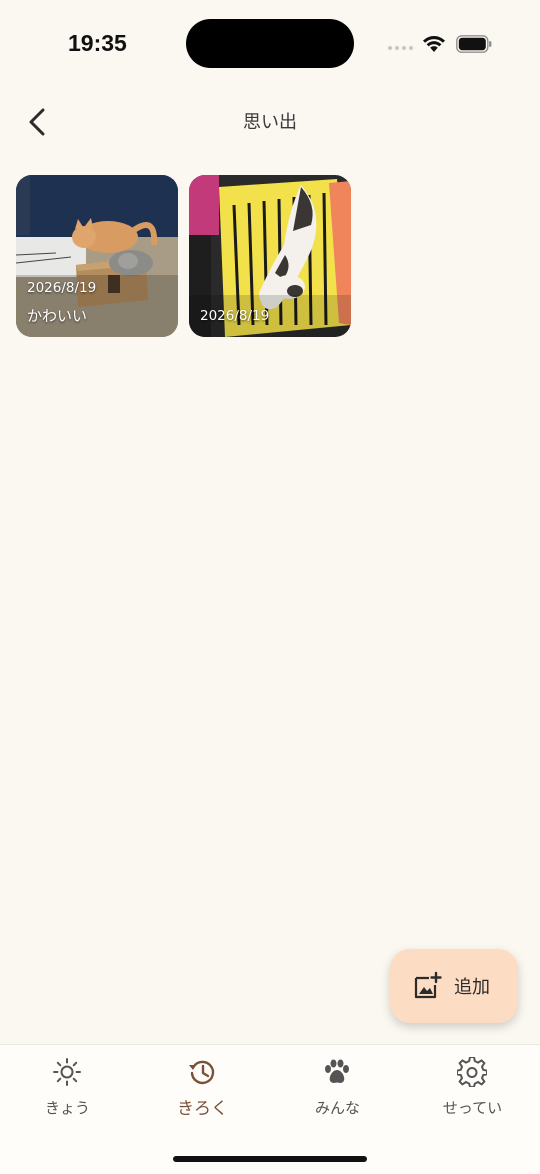 The width and height of the screenshot is (540, 1174). I want to click on status-time: 19:35, so click(97, 43).